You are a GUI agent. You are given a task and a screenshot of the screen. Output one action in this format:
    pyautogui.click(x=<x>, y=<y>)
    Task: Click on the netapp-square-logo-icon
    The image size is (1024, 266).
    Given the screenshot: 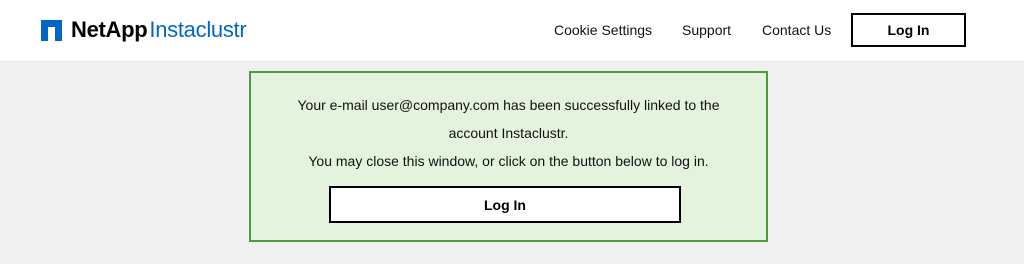 What is the action you would take?
    pyautogui.click(x=51, y=30)
    